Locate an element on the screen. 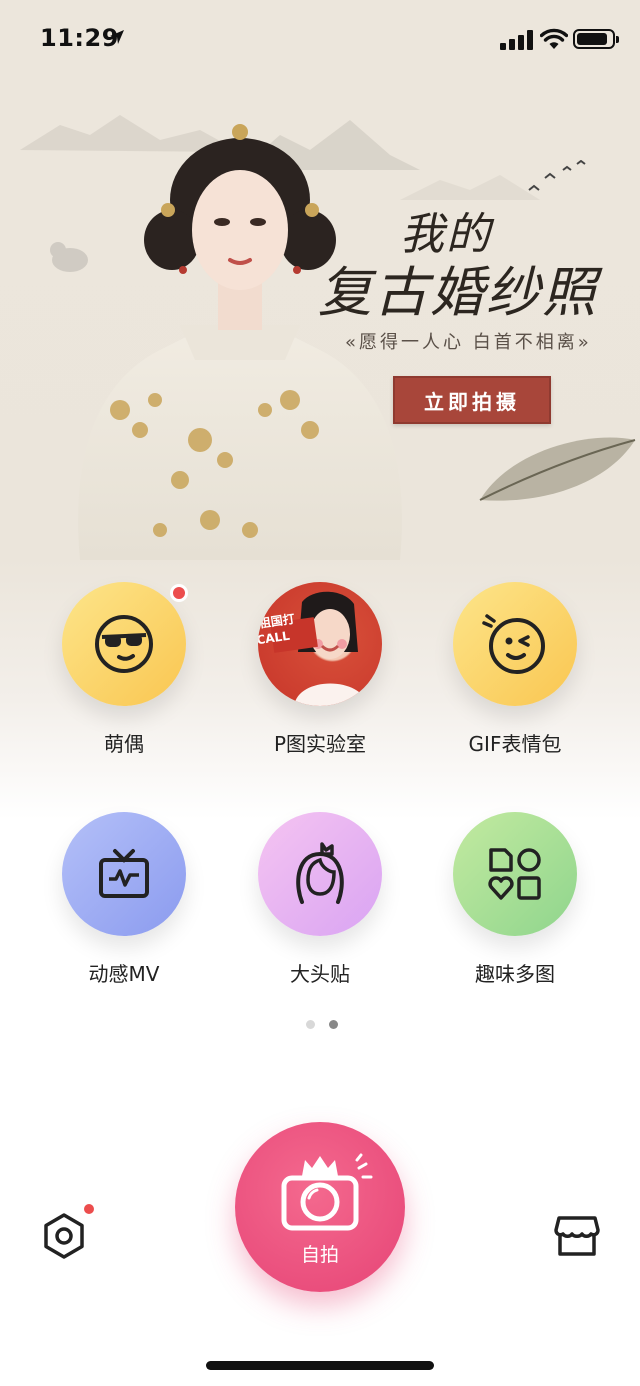  mengou-button is located at coordinates (125, 644).